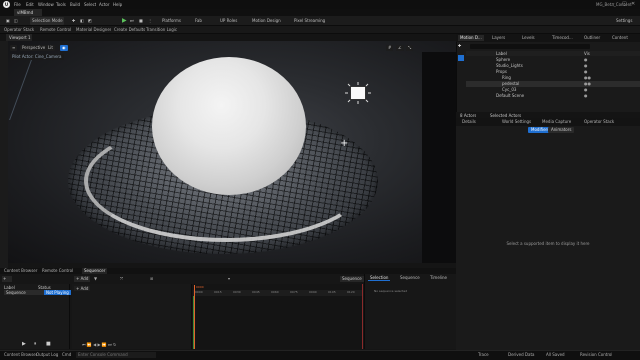 This screenshot has height=360, width=640. What do you see at coordinates (294, 292) in the screenshot?
I see `tick-label: 0075` at bounding box center [294, 292].